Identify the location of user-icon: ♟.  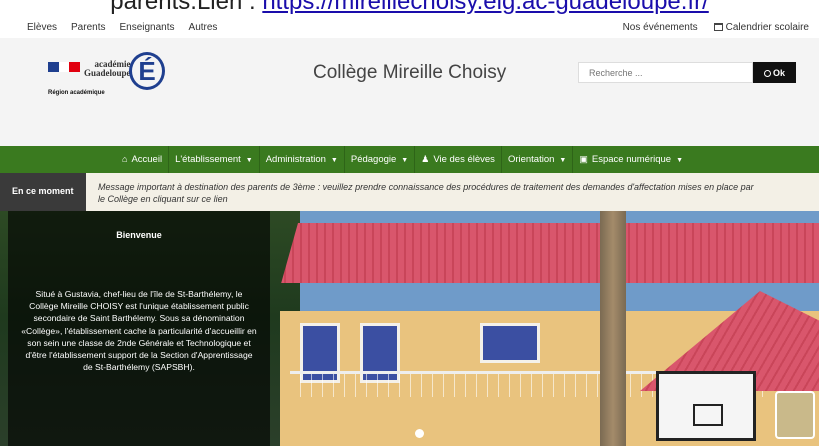
(425, 159).